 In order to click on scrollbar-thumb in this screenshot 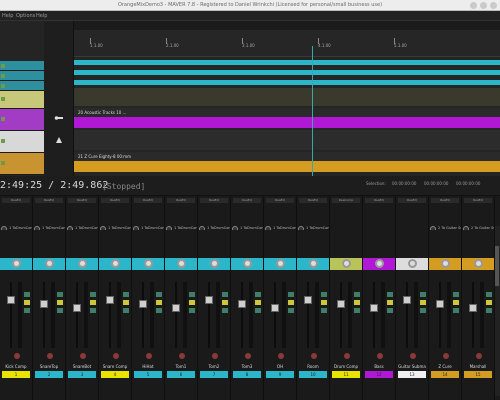, I will do `click(497, 266)`.